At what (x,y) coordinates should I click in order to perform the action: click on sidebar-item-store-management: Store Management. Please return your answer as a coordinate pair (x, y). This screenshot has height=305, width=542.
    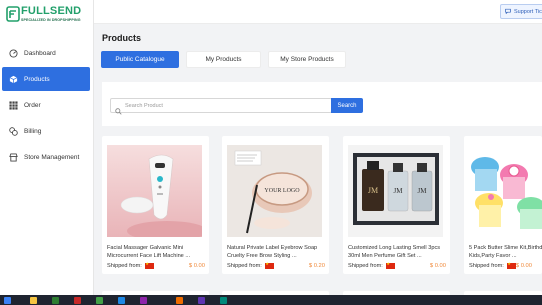
    Looking at the image, I should click on (46, 157).